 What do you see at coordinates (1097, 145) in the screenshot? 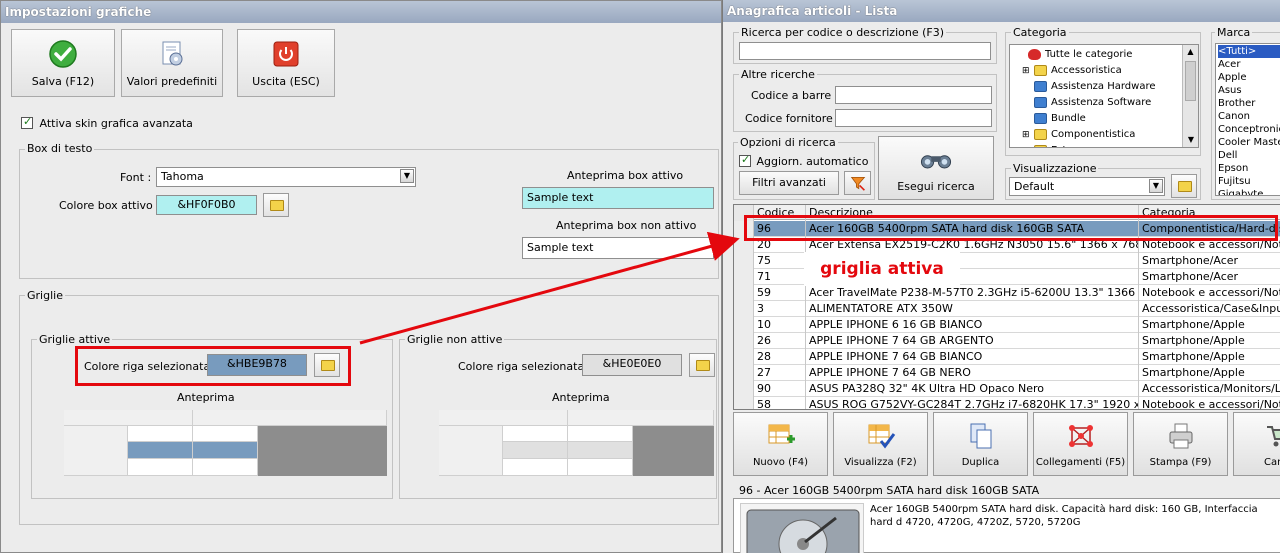
I see `category-item: ⊞ Estensore` at bounding box center [1097, 145].